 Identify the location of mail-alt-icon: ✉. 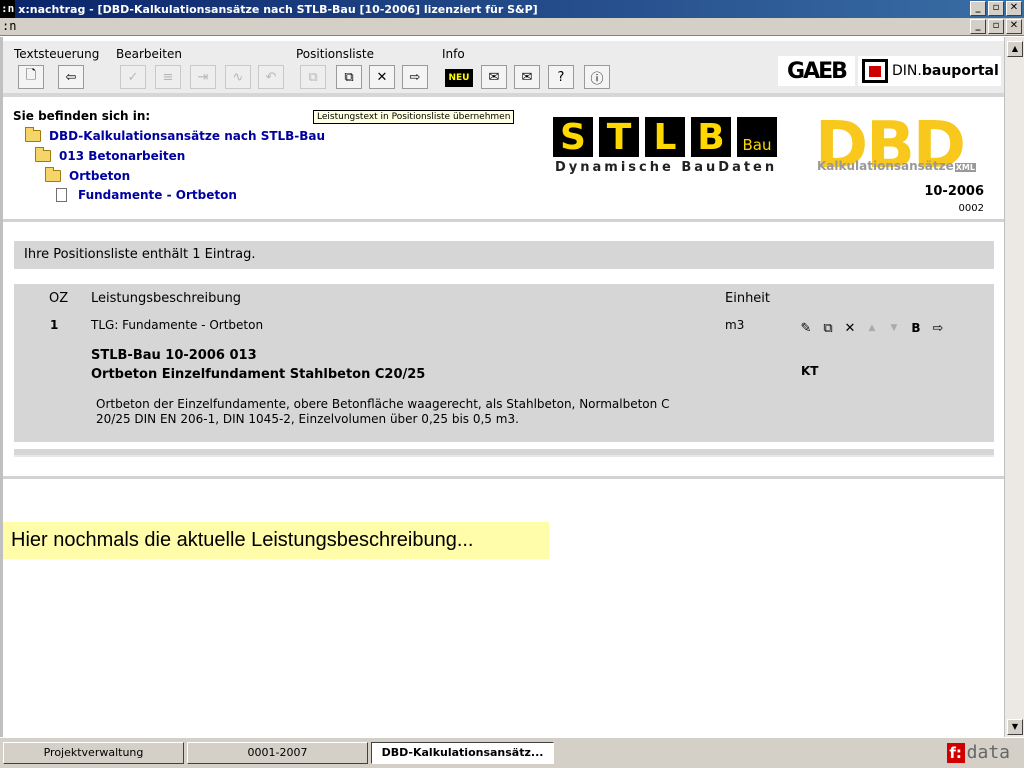
(527, 77).